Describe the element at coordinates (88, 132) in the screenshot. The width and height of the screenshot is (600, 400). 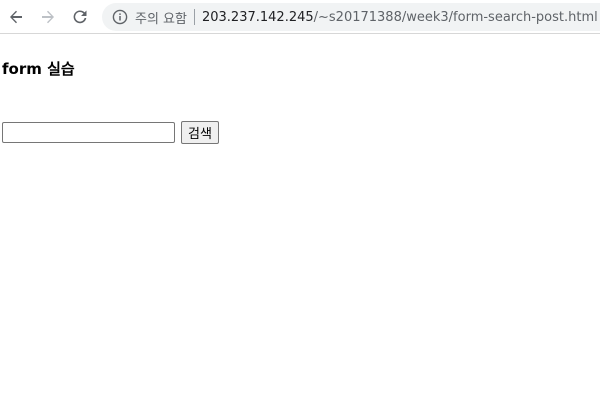
I see `search-input` at that location.